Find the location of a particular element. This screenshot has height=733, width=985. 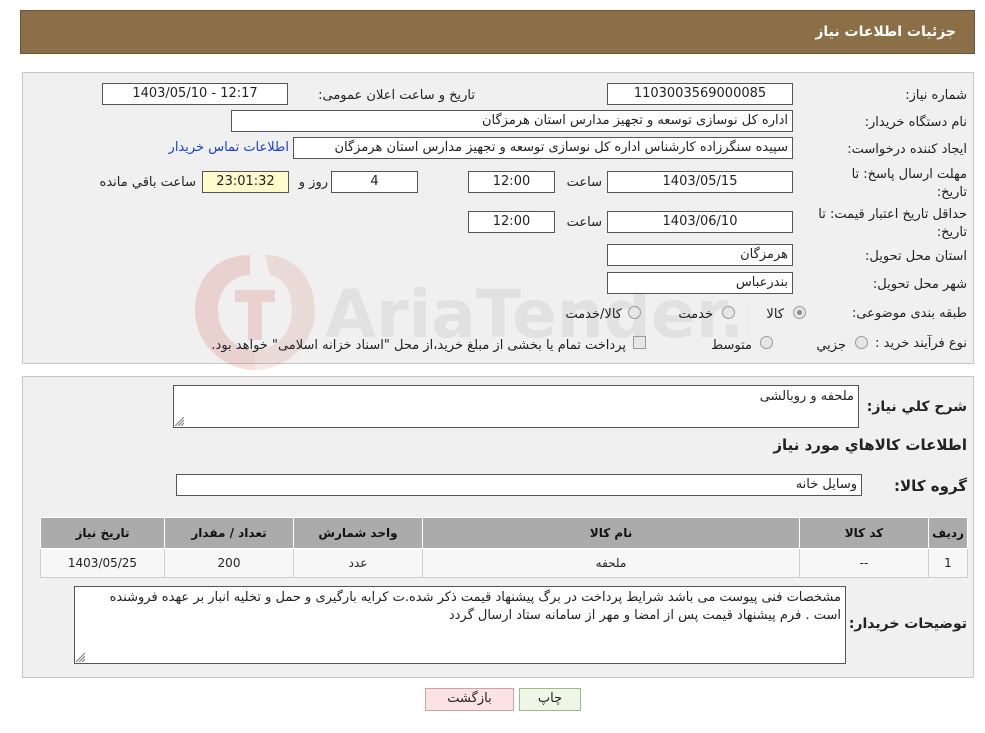

goods-group-label: گروه کالا: is located at coordinates (930, 486).